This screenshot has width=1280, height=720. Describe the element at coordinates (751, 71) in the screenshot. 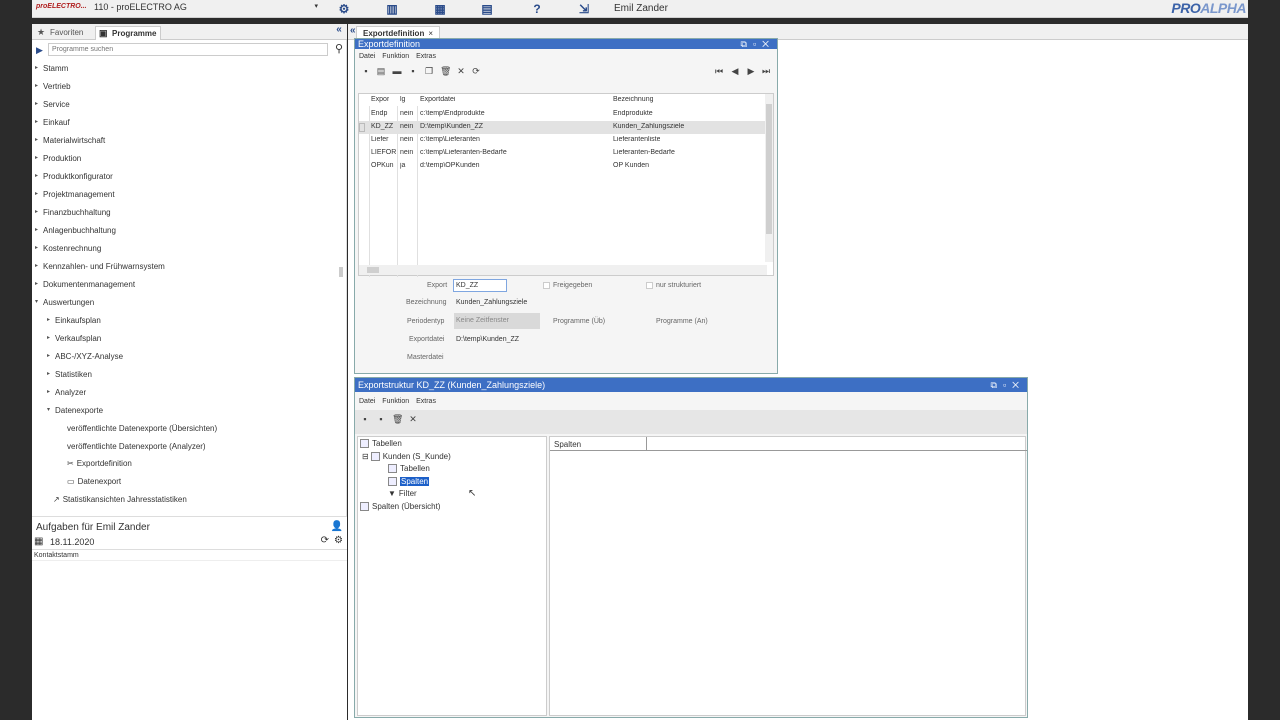

I see `next-record-icon: ▶` at that location.